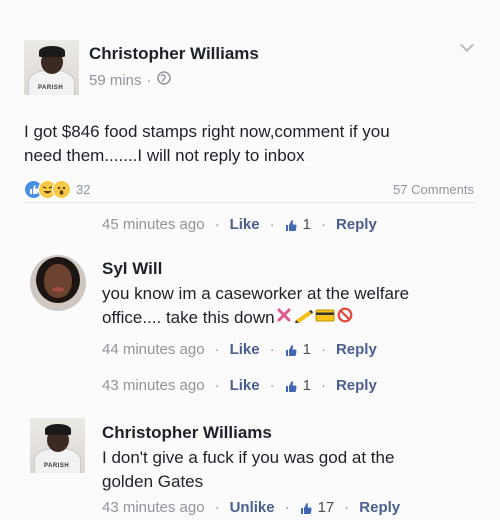  Describe the element at coordinates (187, 433) in the screenshot. I see `comment-author-name: Christopher Williams` at that location.